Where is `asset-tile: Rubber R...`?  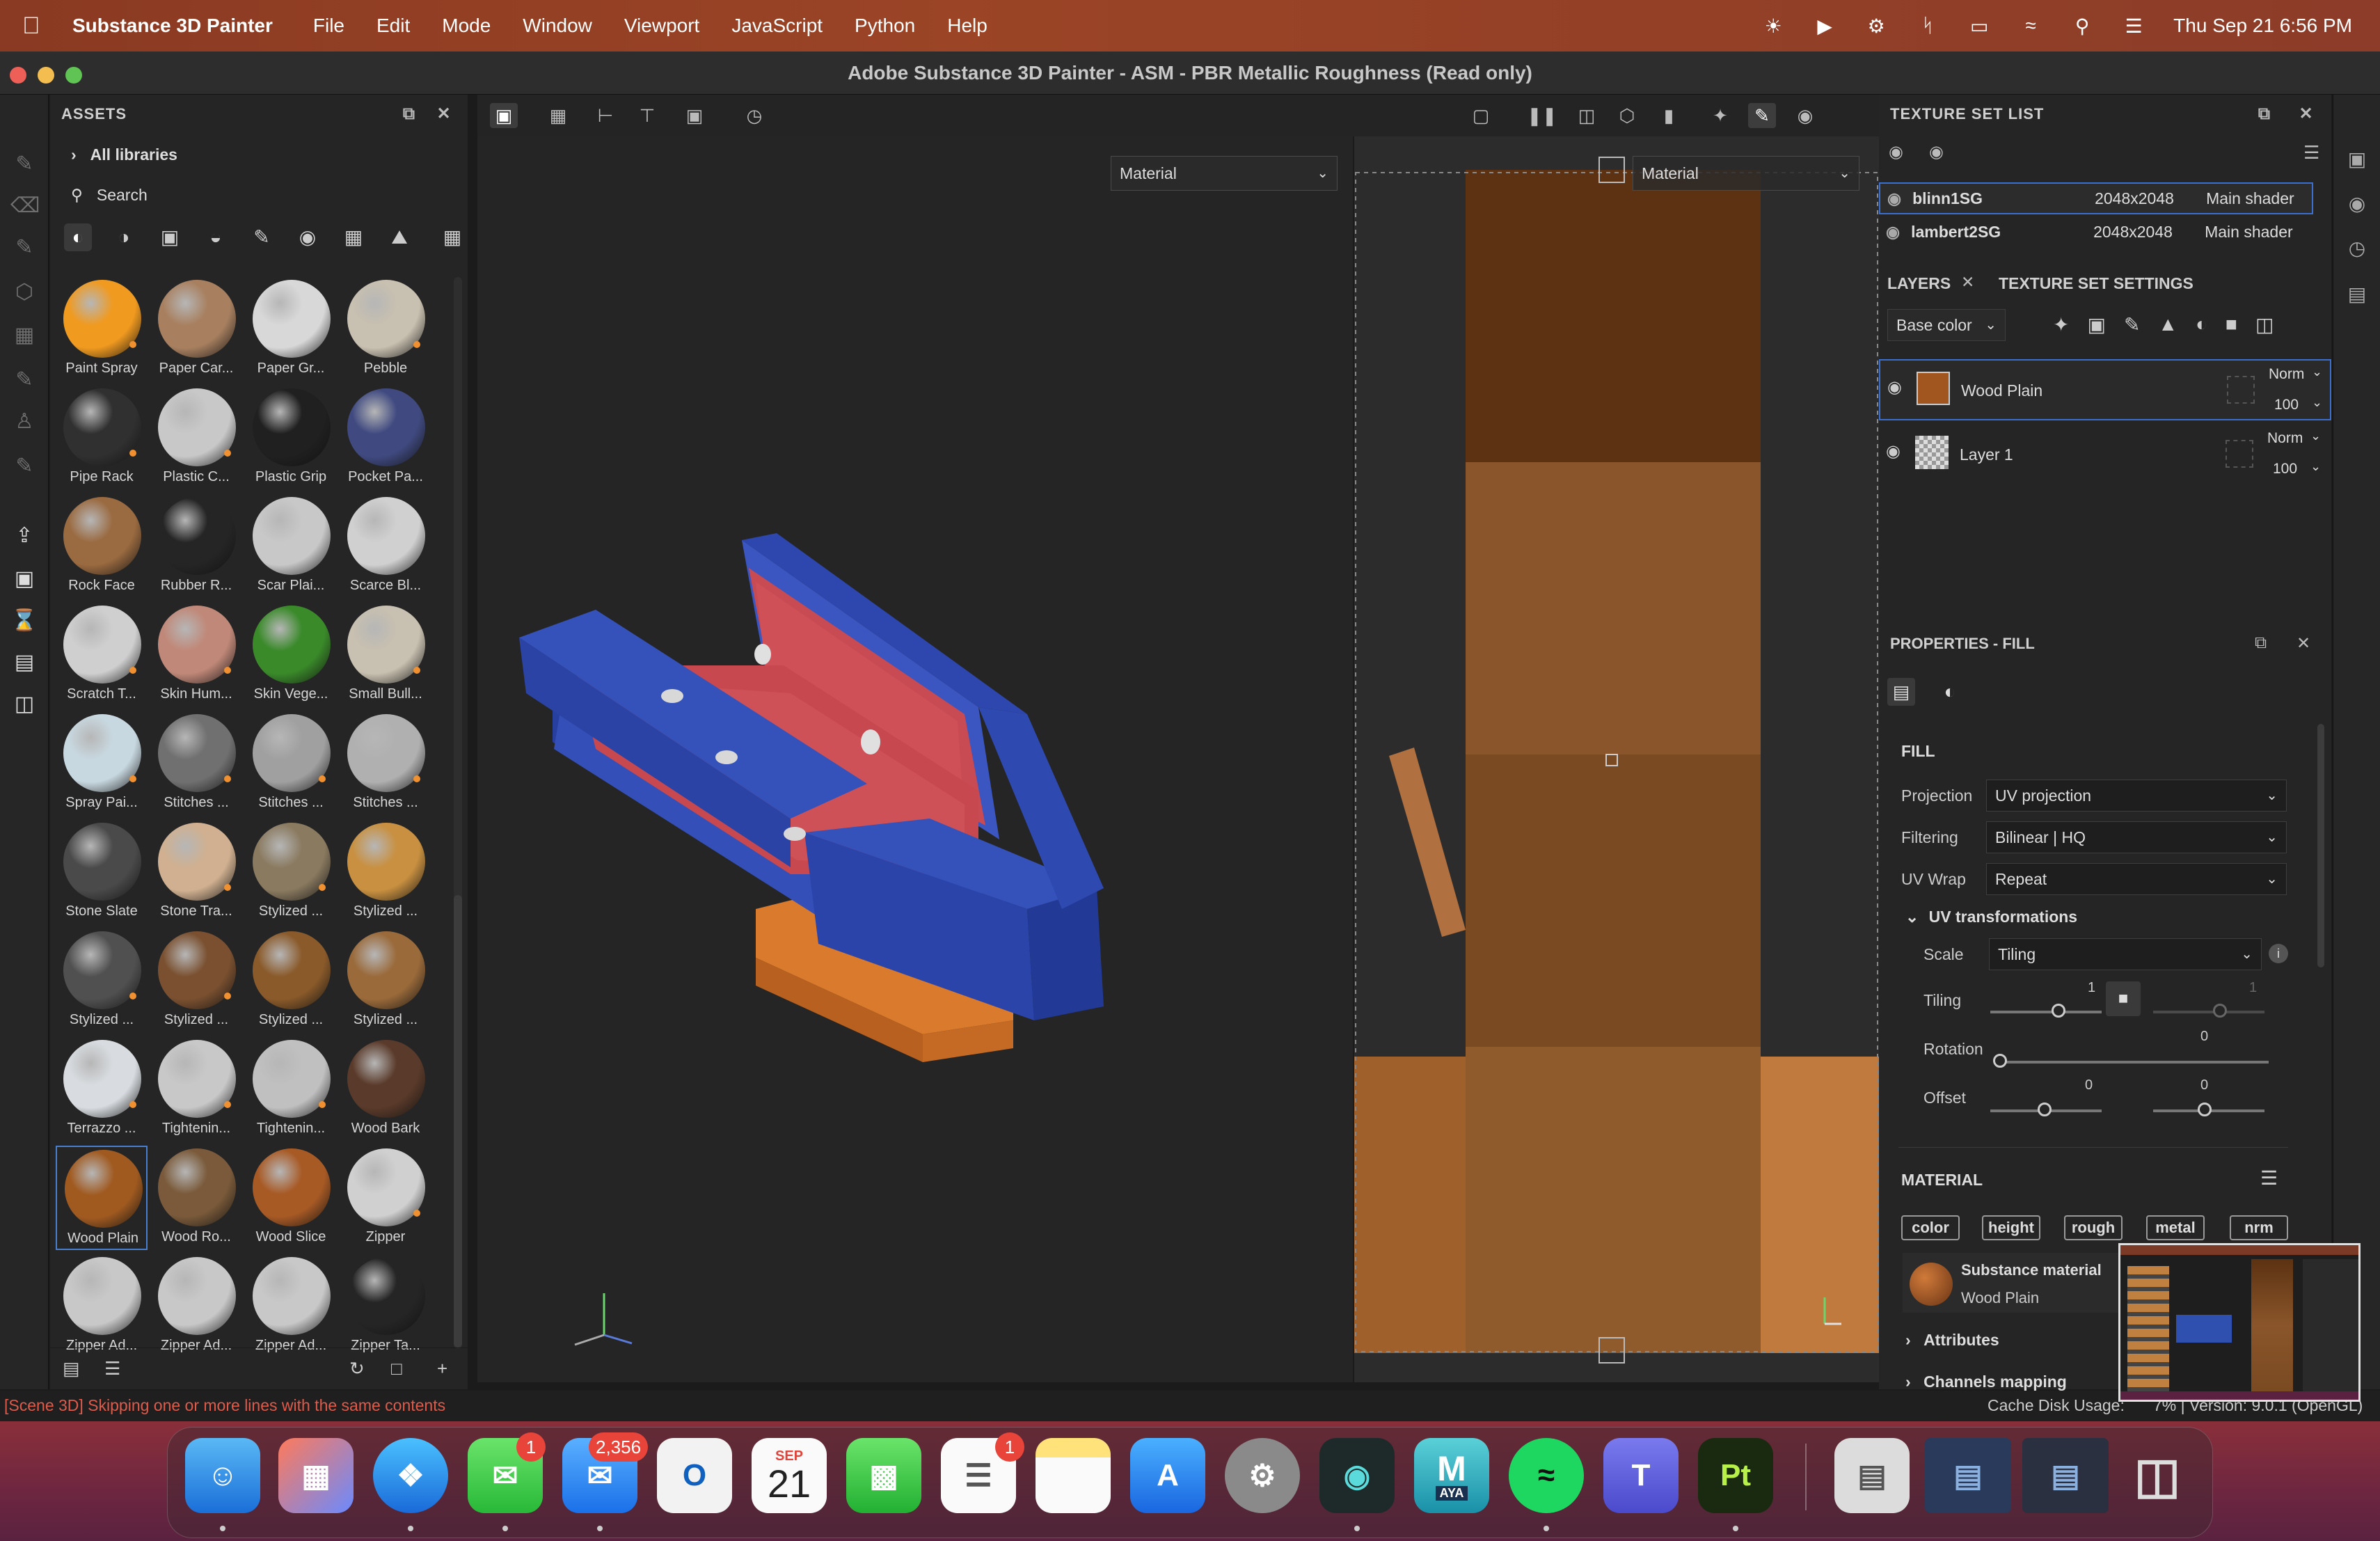
asset-tile: Rubber R... is located at coordinates (196, 546).